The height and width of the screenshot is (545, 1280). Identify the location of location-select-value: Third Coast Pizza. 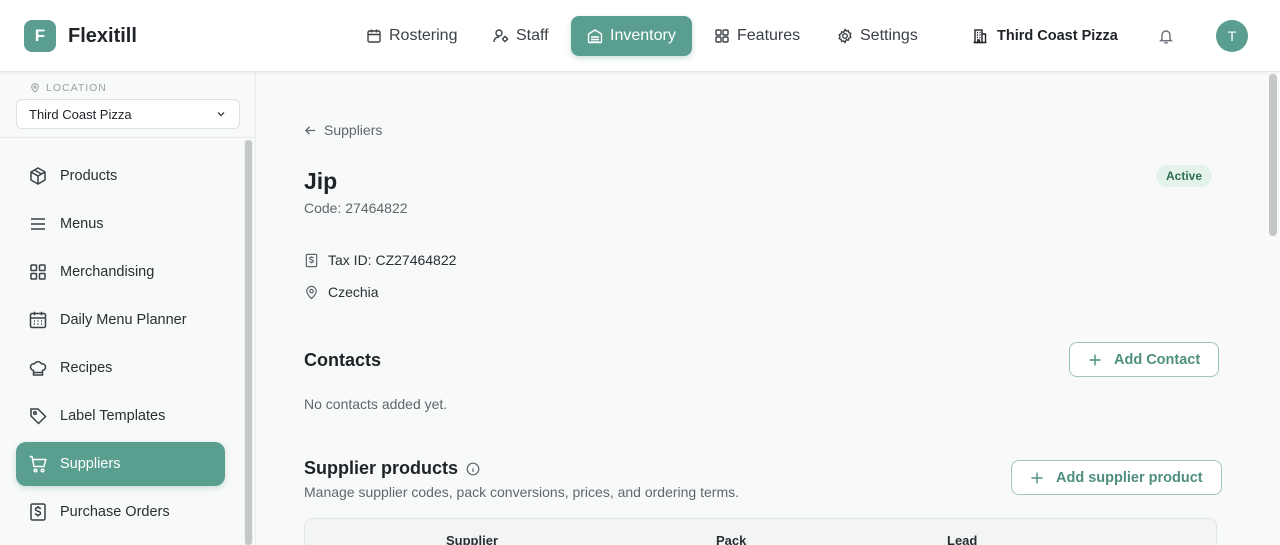
(80, 114).